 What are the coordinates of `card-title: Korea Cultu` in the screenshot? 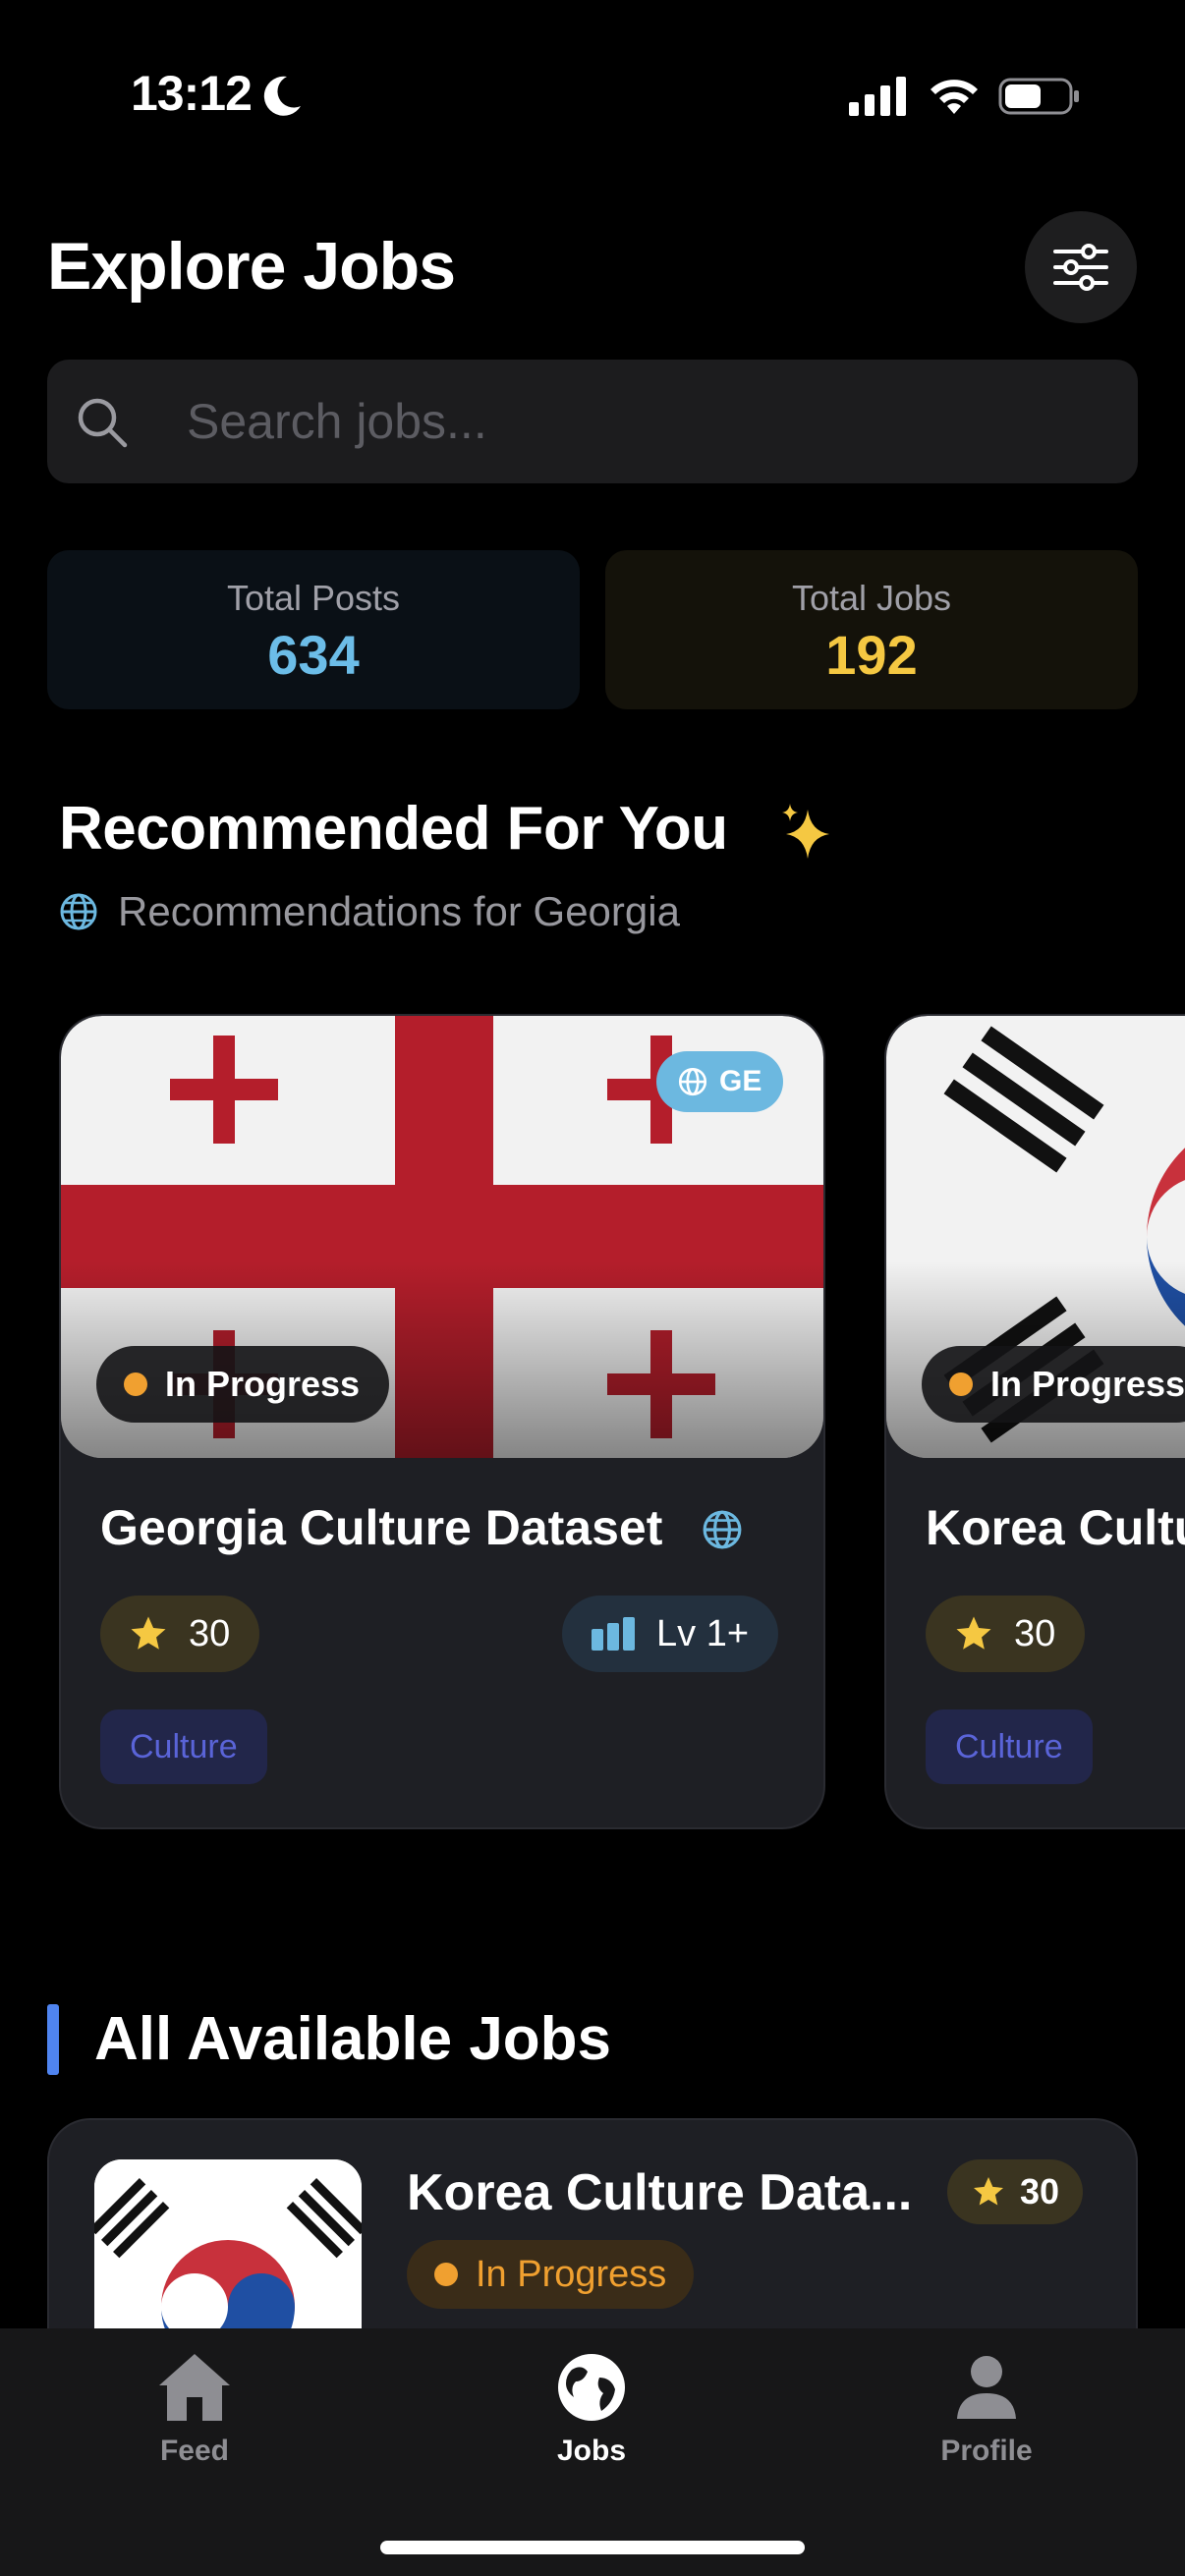 It's located at (1056, 1527).